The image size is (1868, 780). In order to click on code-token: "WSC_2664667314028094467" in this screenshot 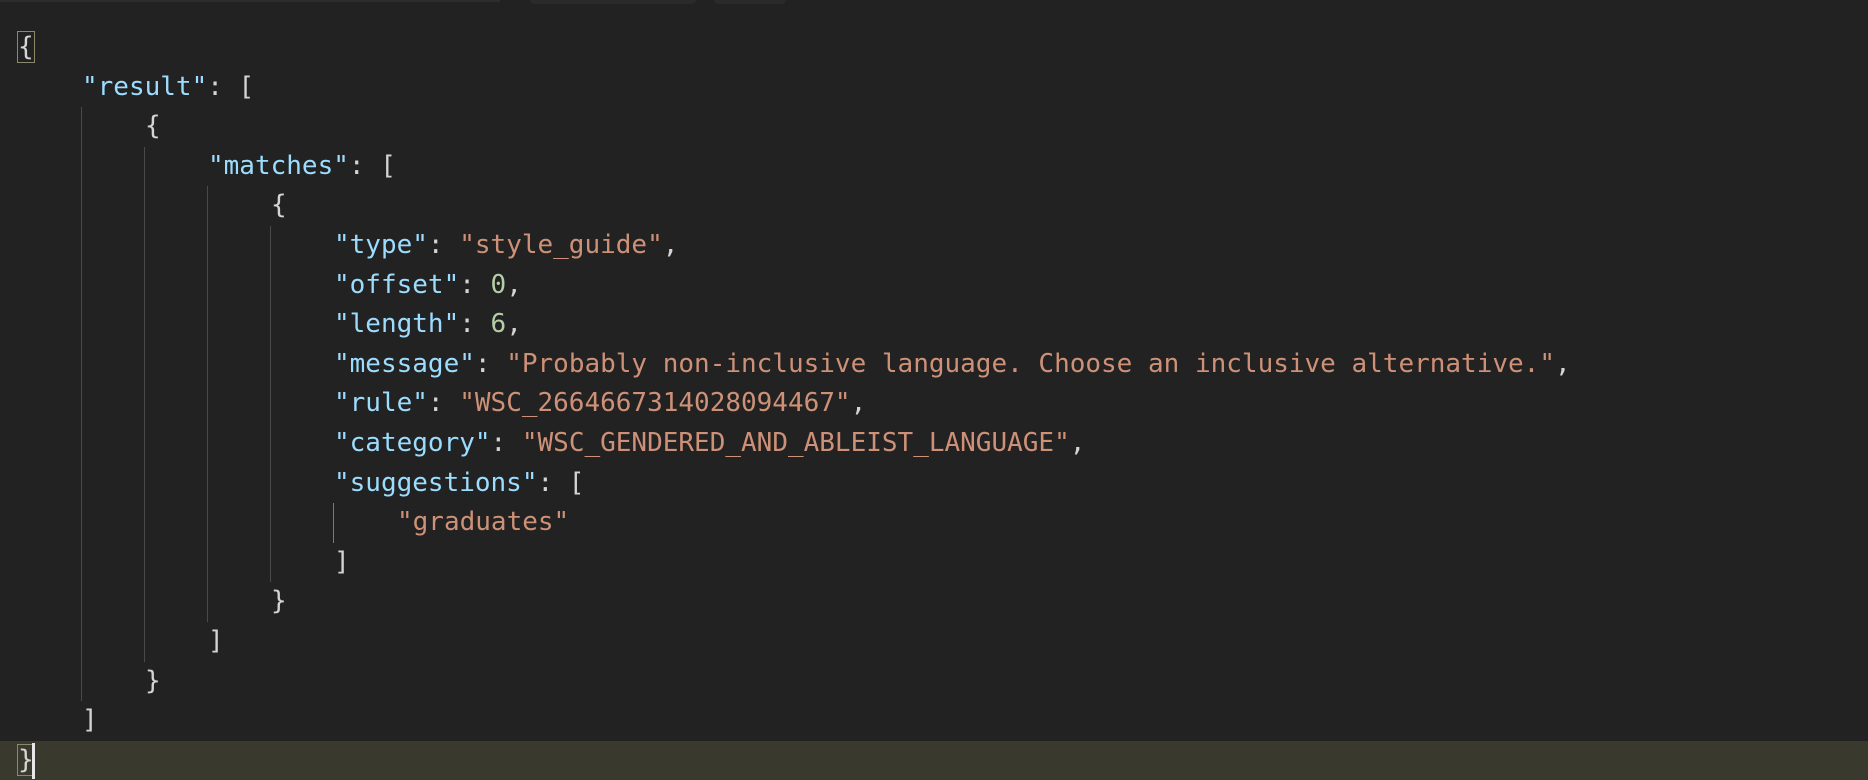, I will do `click(655, 403)`.